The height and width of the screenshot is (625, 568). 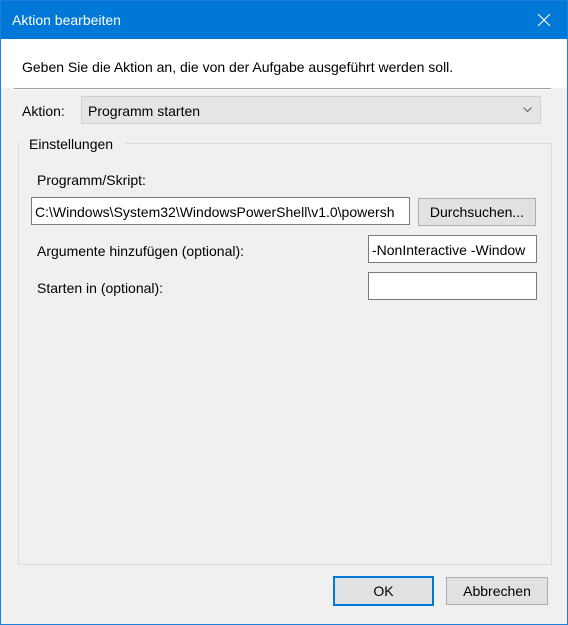 What do you see at coordinates (141, 251) in the screenshot?
I see `arguments-label: Argumente hinzufügen (optional):` at bounding box center [141, 251].